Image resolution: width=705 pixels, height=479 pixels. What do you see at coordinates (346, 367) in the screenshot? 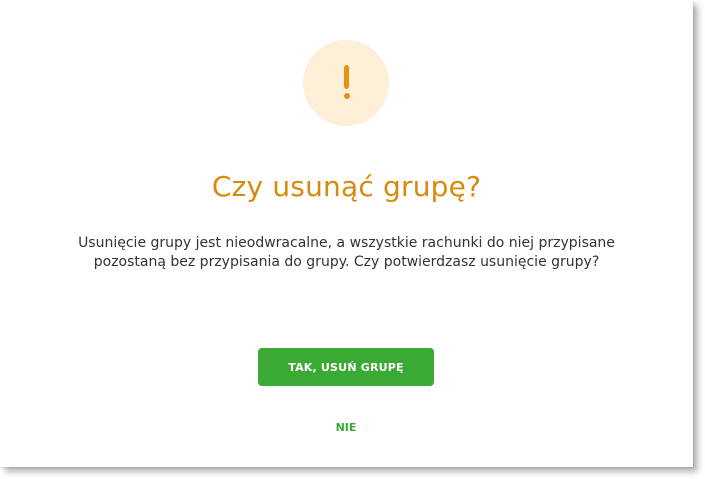
I see `confirm-delete-button: TAK, USUŃ GRUPĘ` at bounding box center [346, 367].